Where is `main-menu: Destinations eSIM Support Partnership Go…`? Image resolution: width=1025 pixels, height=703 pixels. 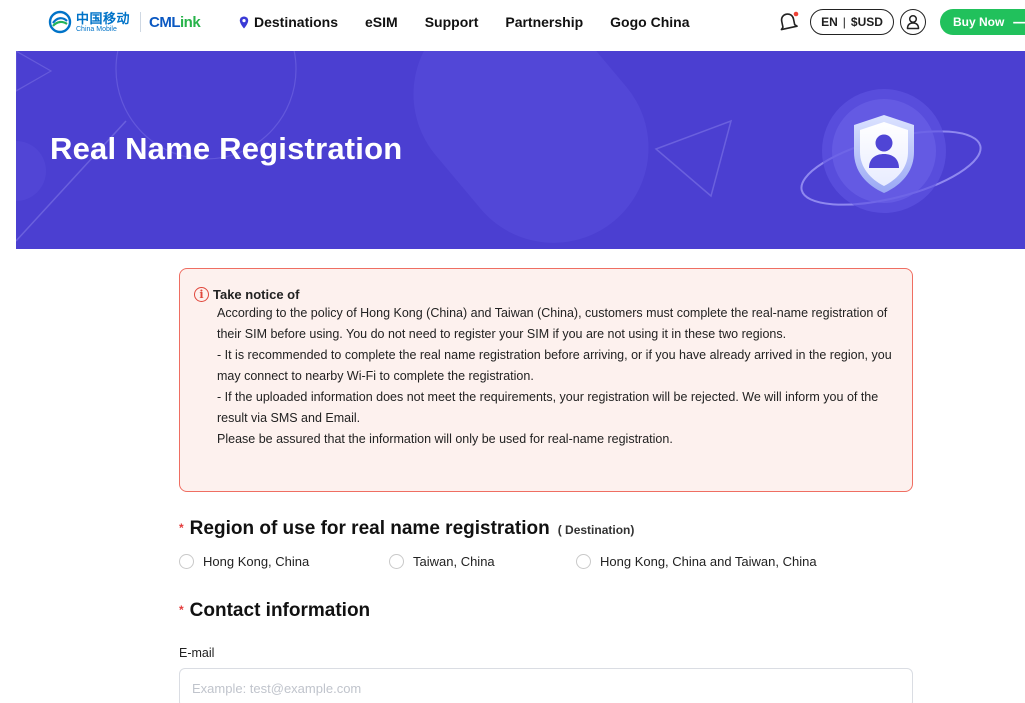 main-menu: Destinations eSIM Support Partnership Go… is located at coordinates (478, 22).